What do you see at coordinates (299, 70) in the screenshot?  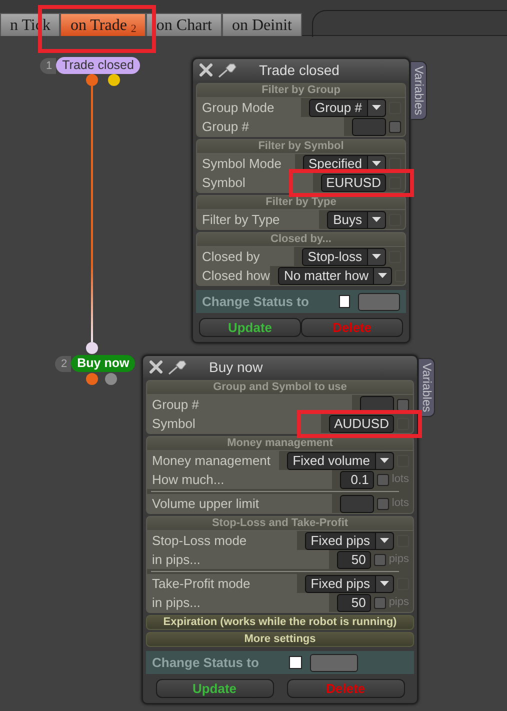 I see `window-title: Trade closed` at bounding box center [299, 70].